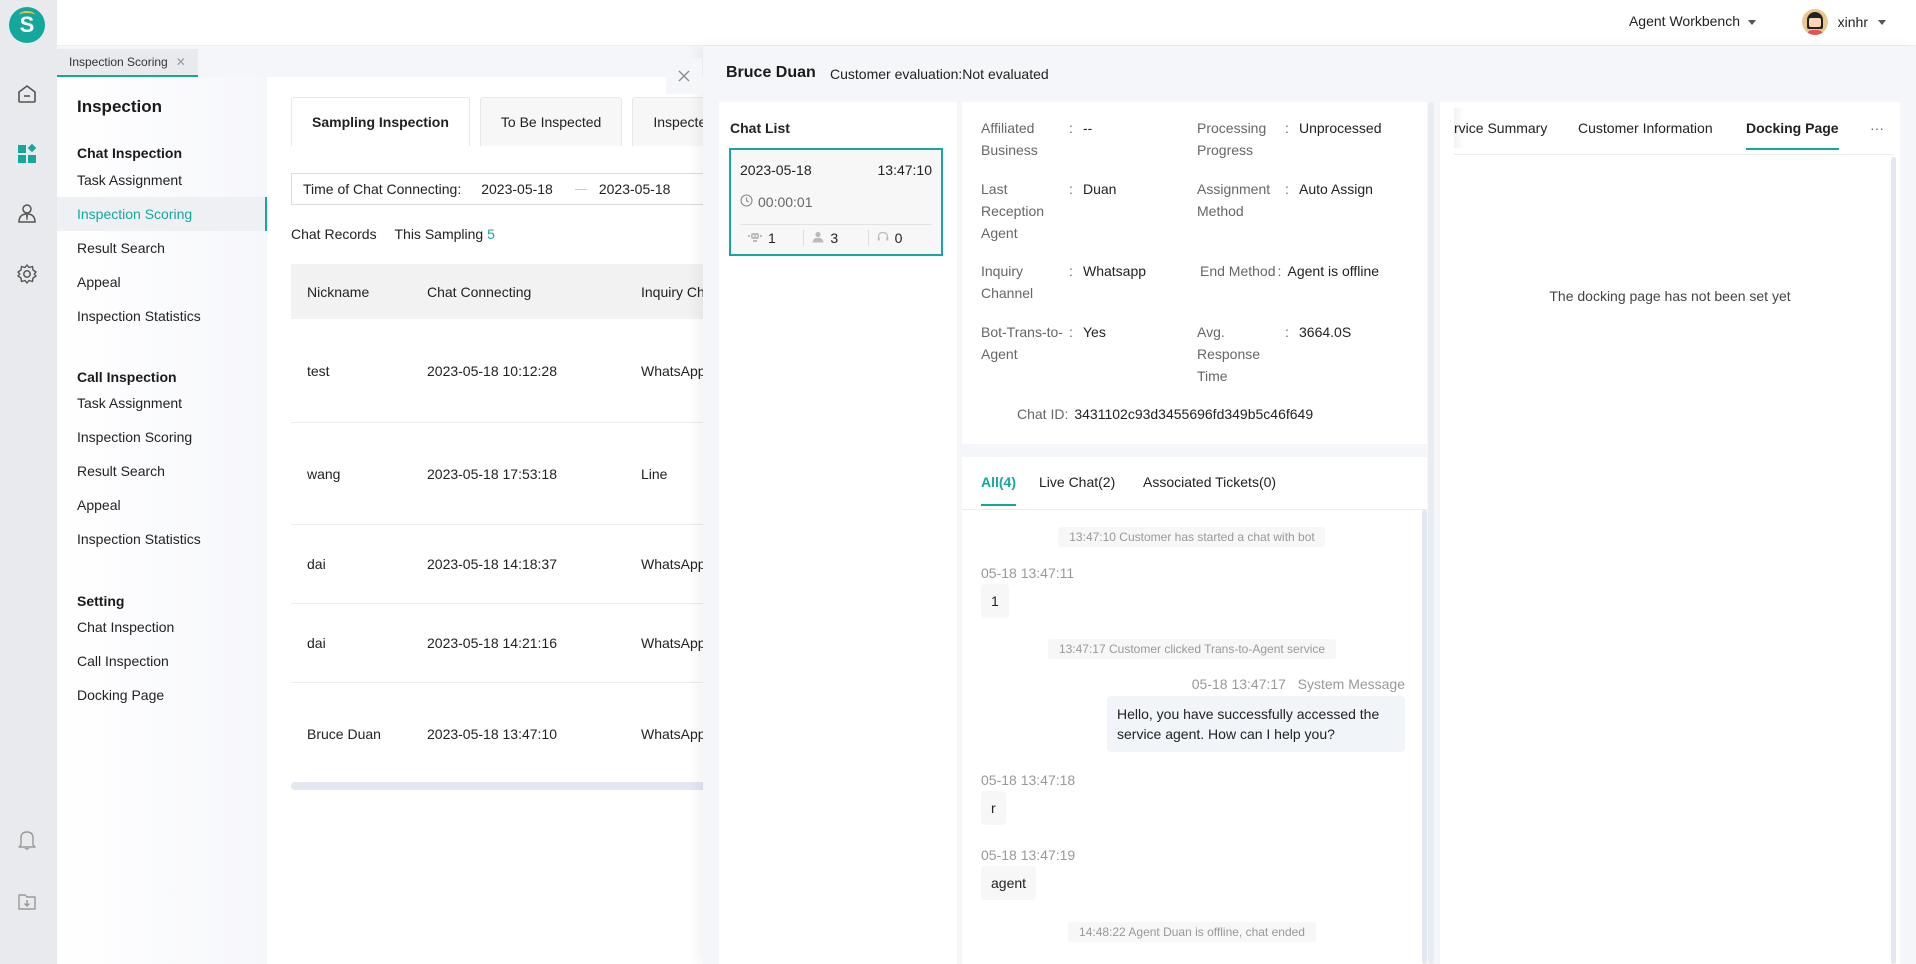 The width and height of the screenshot is (1916, 964). I want to click on column-header-chat-connecting: Chat Connecting, so click(479, 291).